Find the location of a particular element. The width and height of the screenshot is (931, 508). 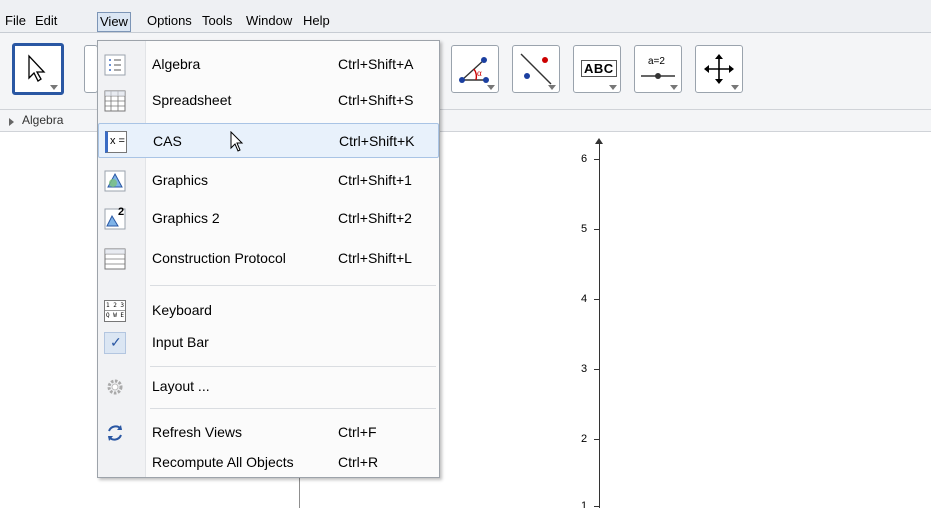

point-tool-button is located at coordinates (91, 69).